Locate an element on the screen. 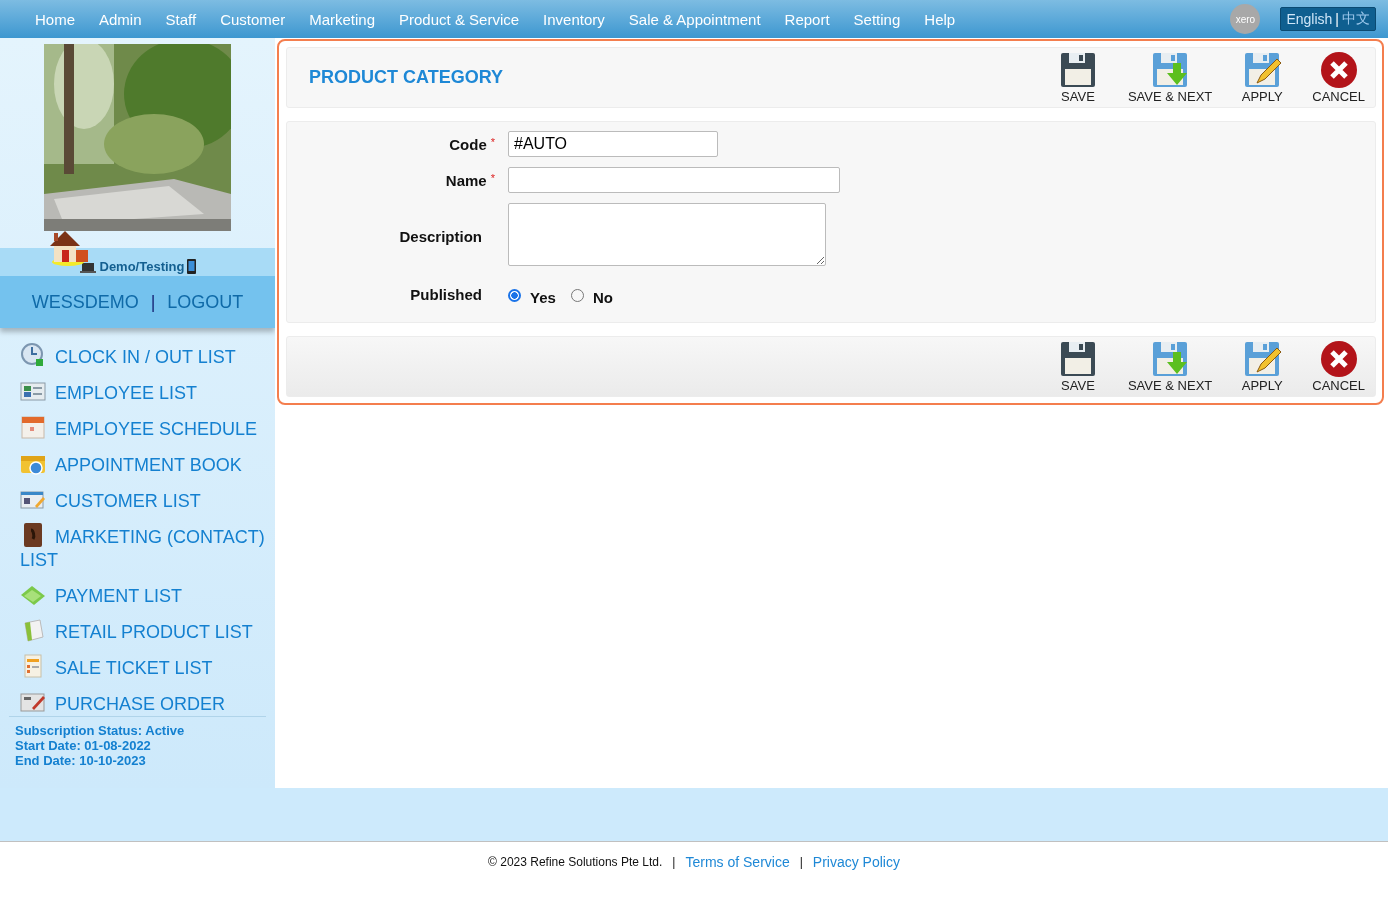 The height and width of the screenshot is (902, 1388). laptop-icon is located at coordinates (87, 268).